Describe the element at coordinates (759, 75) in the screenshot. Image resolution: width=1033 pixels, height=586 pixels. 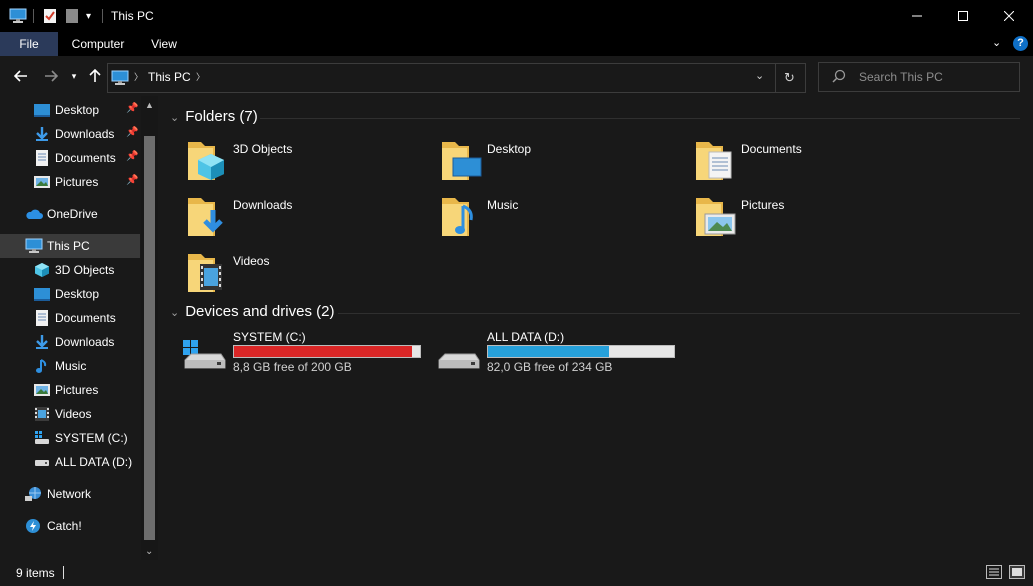
I see `address-dropdown-icon: ⌄` at that location.